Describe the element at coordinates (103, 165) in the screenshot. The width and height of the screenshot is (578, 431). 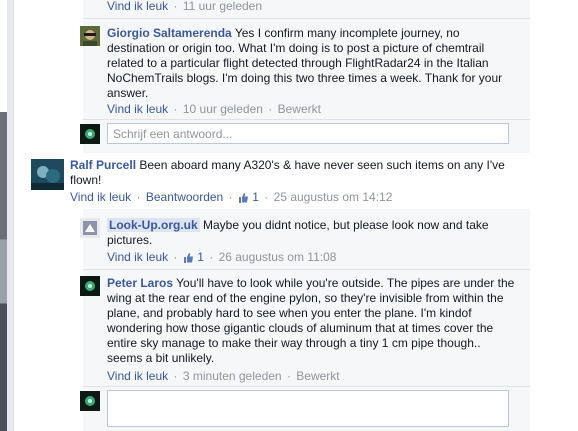
I see `comment-author: Ralf Purcell` at that location.